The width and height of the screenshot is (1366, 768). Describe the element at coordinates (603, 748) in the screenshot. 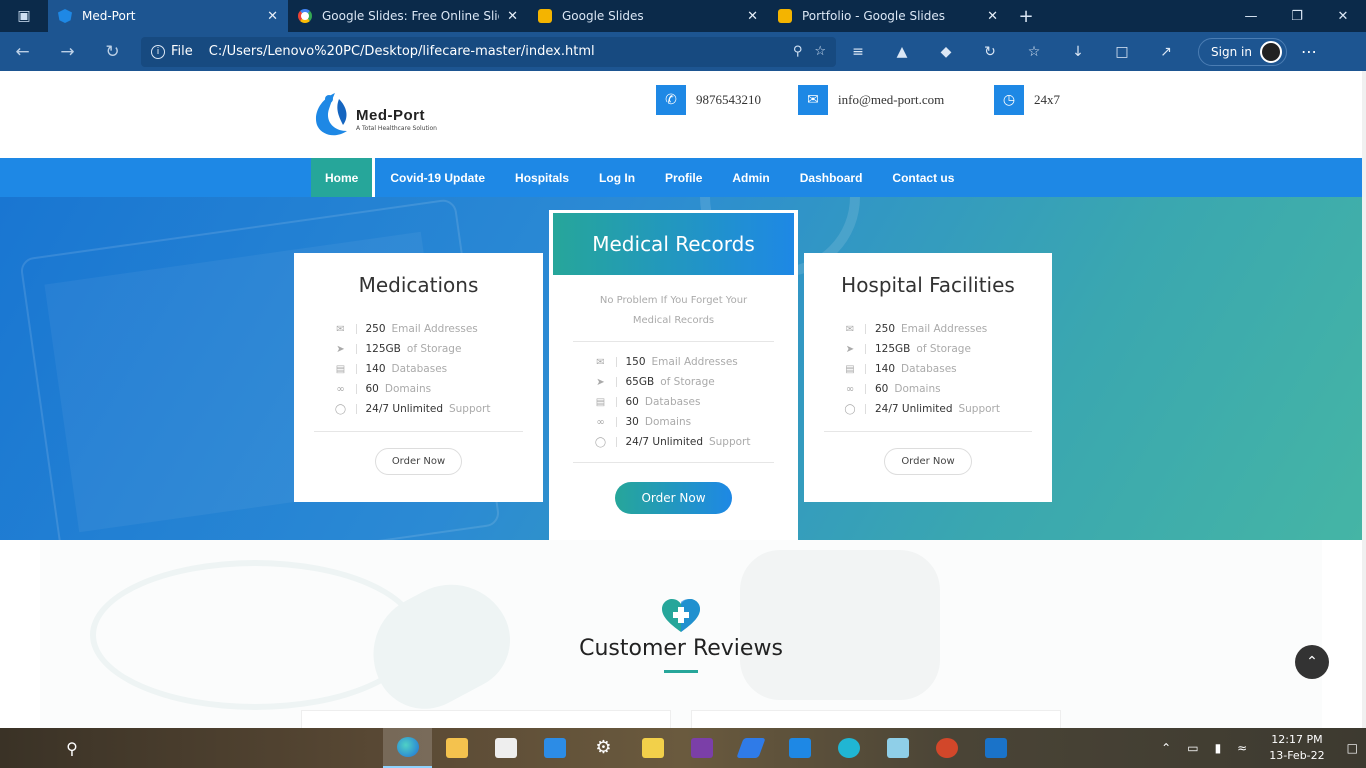

I see `settings-icon: ⚙` at that location.